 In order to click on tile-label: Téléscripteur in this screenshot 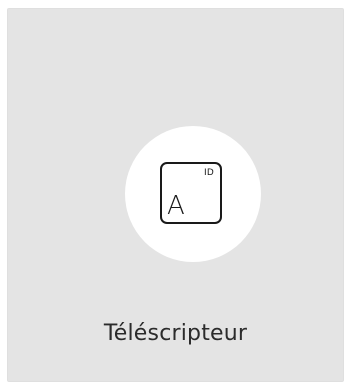, I will do `click(175, 333)`.